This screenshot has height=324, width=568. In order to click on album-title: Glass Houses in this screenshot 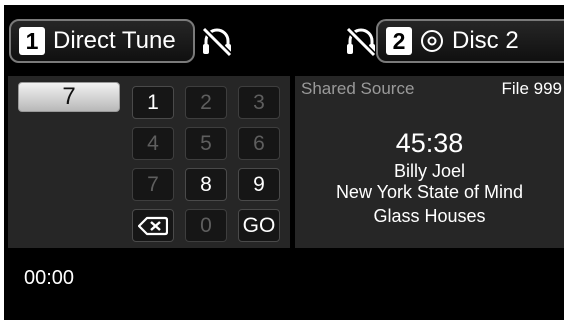, I will do `click(429, 216)`.